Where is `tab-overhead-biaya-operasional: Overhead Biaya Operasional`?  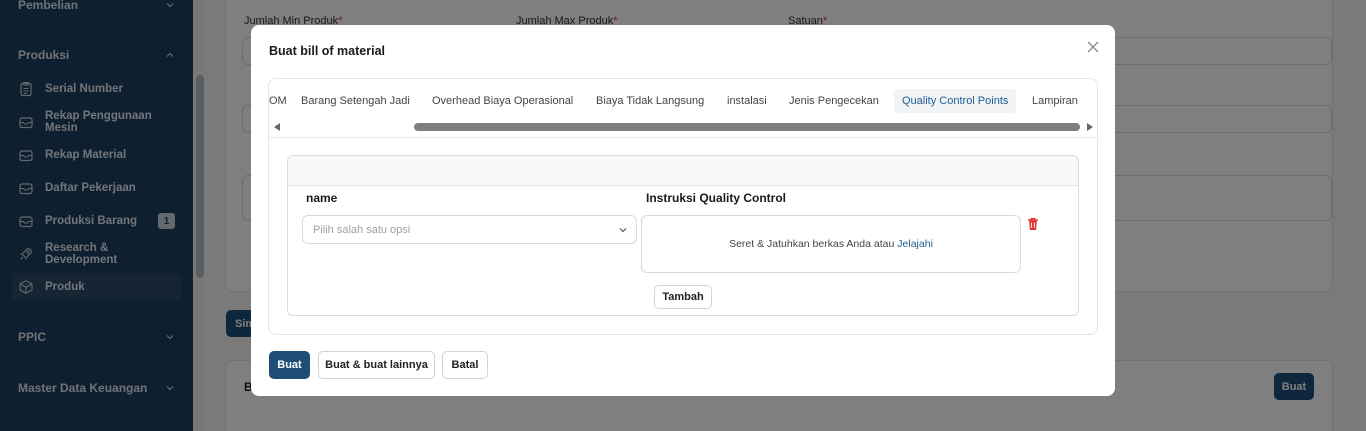 tab-overhead-biaya-operasional: Overhead Biaya Operasional is located at coordinates (502, 101).